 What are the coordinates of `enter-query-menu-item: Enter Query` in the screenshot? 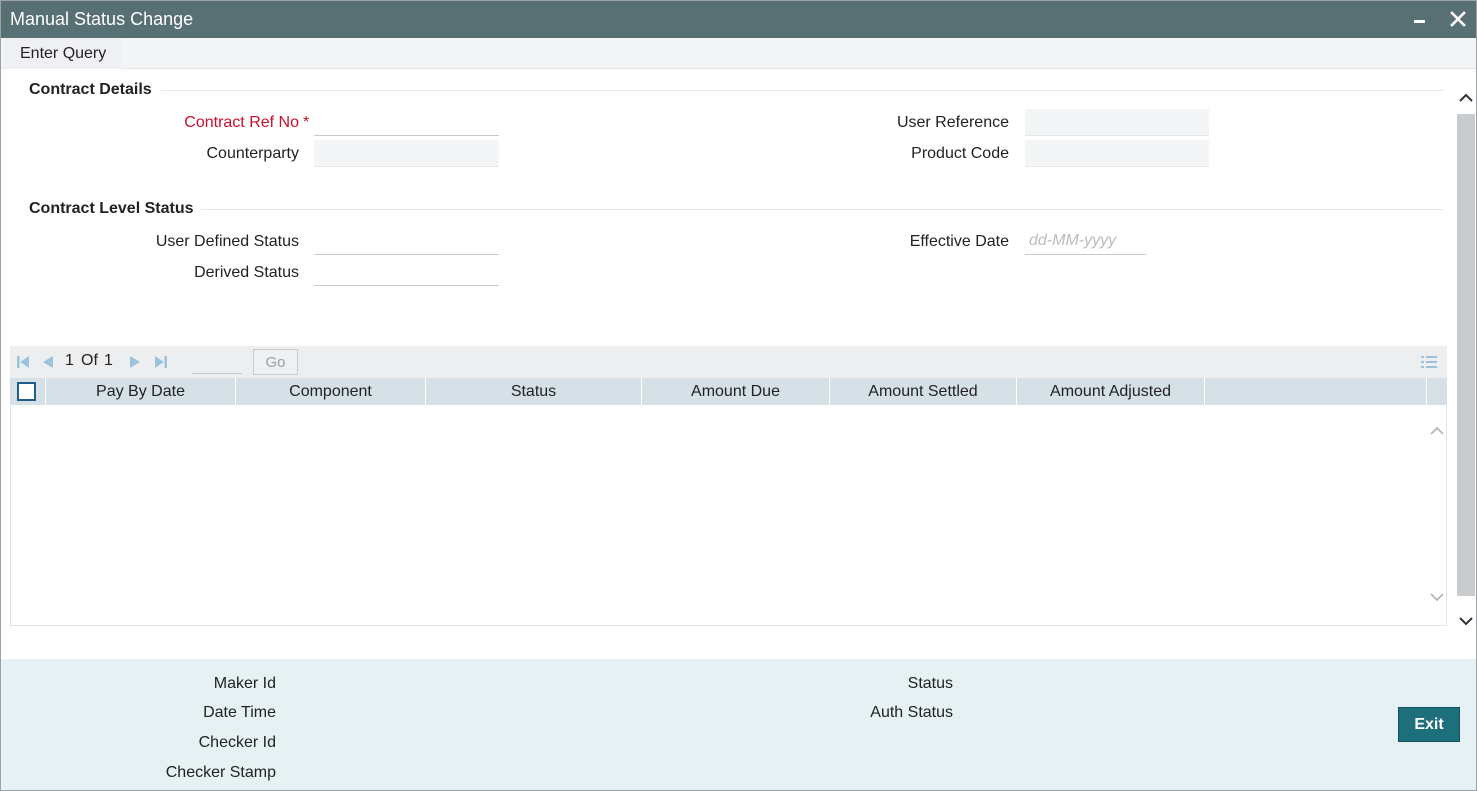 It's located at (63, 53).